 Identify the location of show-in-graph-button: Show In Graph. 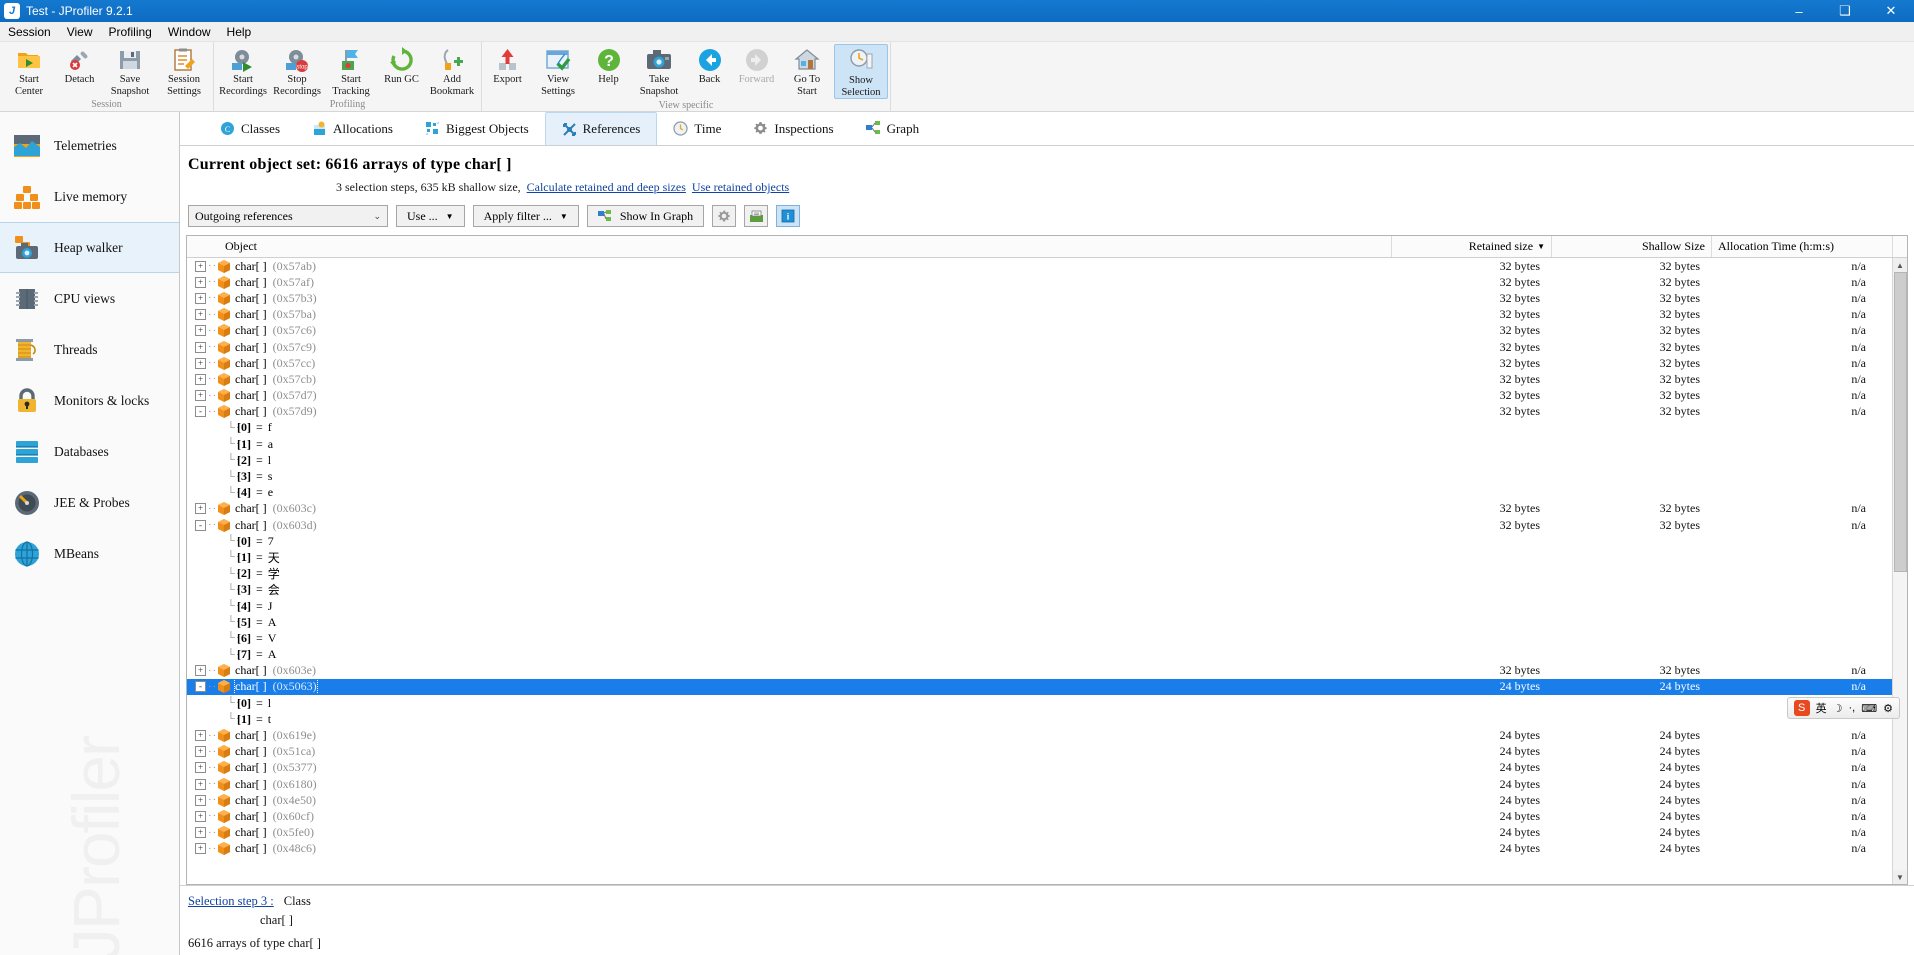
(645, 216).